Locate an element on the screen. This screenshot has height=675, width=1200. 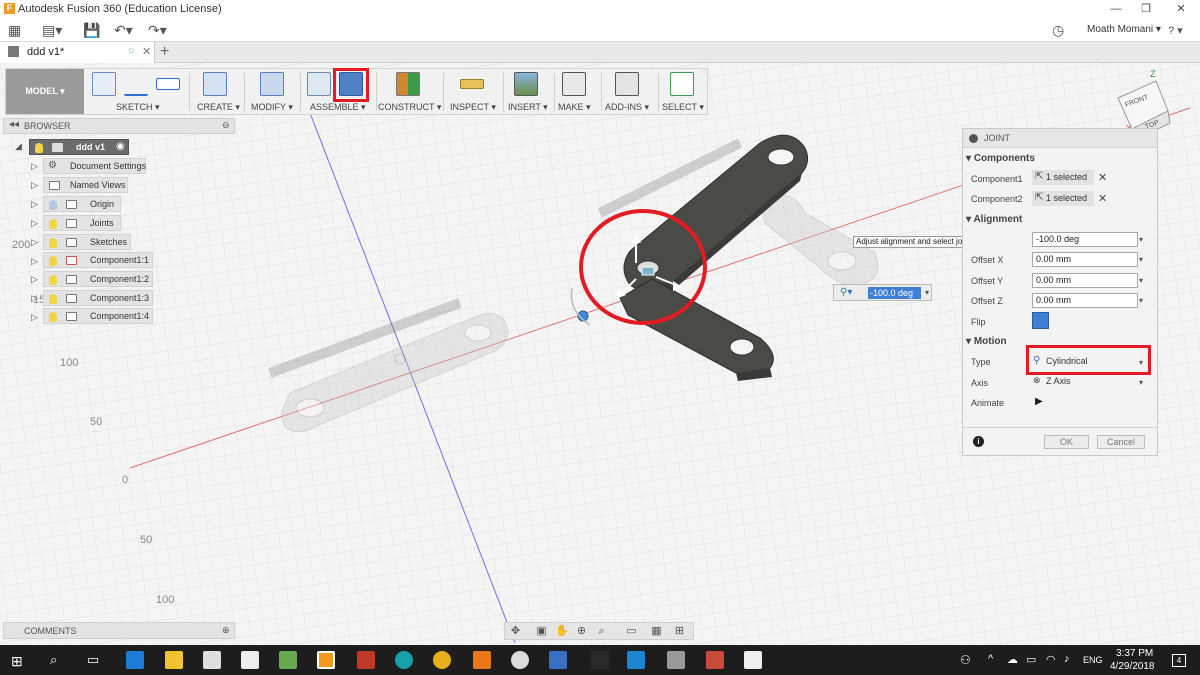
photos-icon is located at coordinates (753, 660).